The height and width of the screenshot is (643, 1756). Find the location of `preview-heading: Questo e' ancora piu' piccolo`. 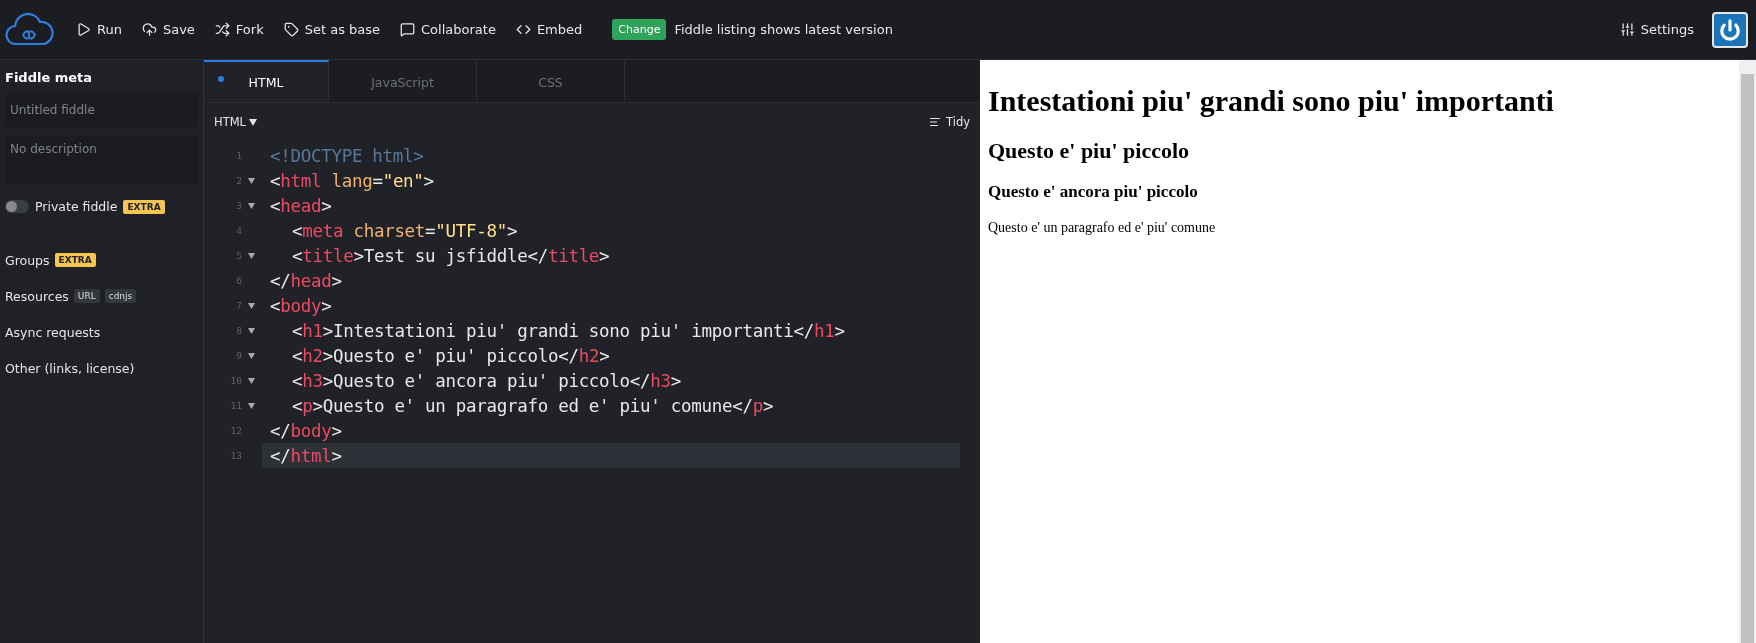

preview-heading: Questo e' ancora piu' piccolo is located at coordinates (1093, 192).